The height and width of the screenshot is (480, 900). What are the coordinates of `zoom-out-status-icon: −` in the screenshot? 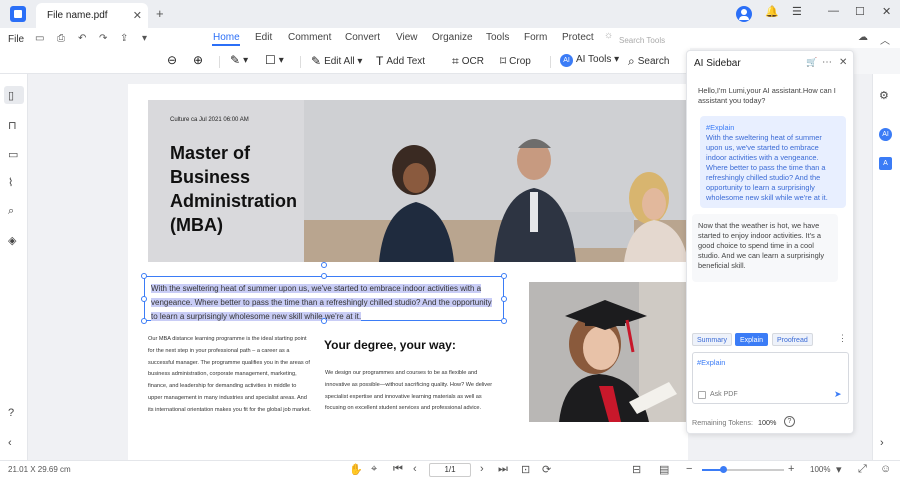 It's located at (689, 469).